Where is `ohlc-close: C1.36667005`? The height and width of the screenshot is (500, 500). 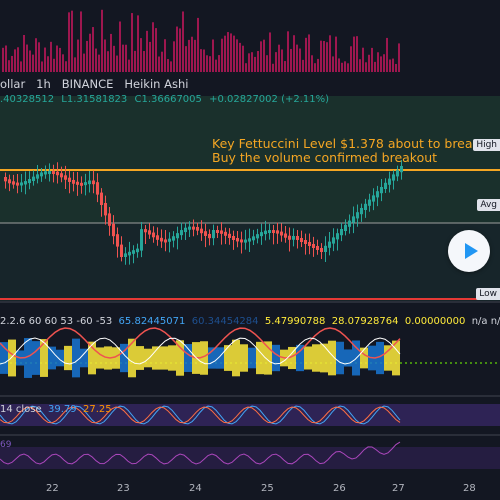 ohlc-close: C1.36667005 is located at coordinates (168, 99).